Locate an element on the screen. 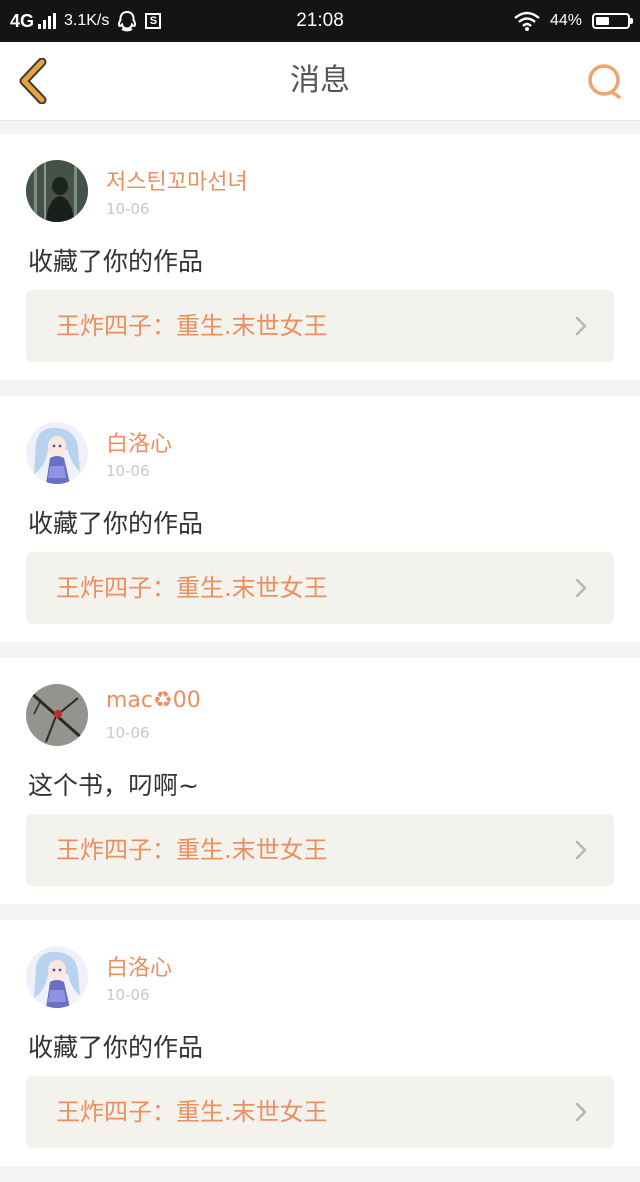 The image size is (640, 1182). page-title: 消息 is located at coordinates (320, 80).